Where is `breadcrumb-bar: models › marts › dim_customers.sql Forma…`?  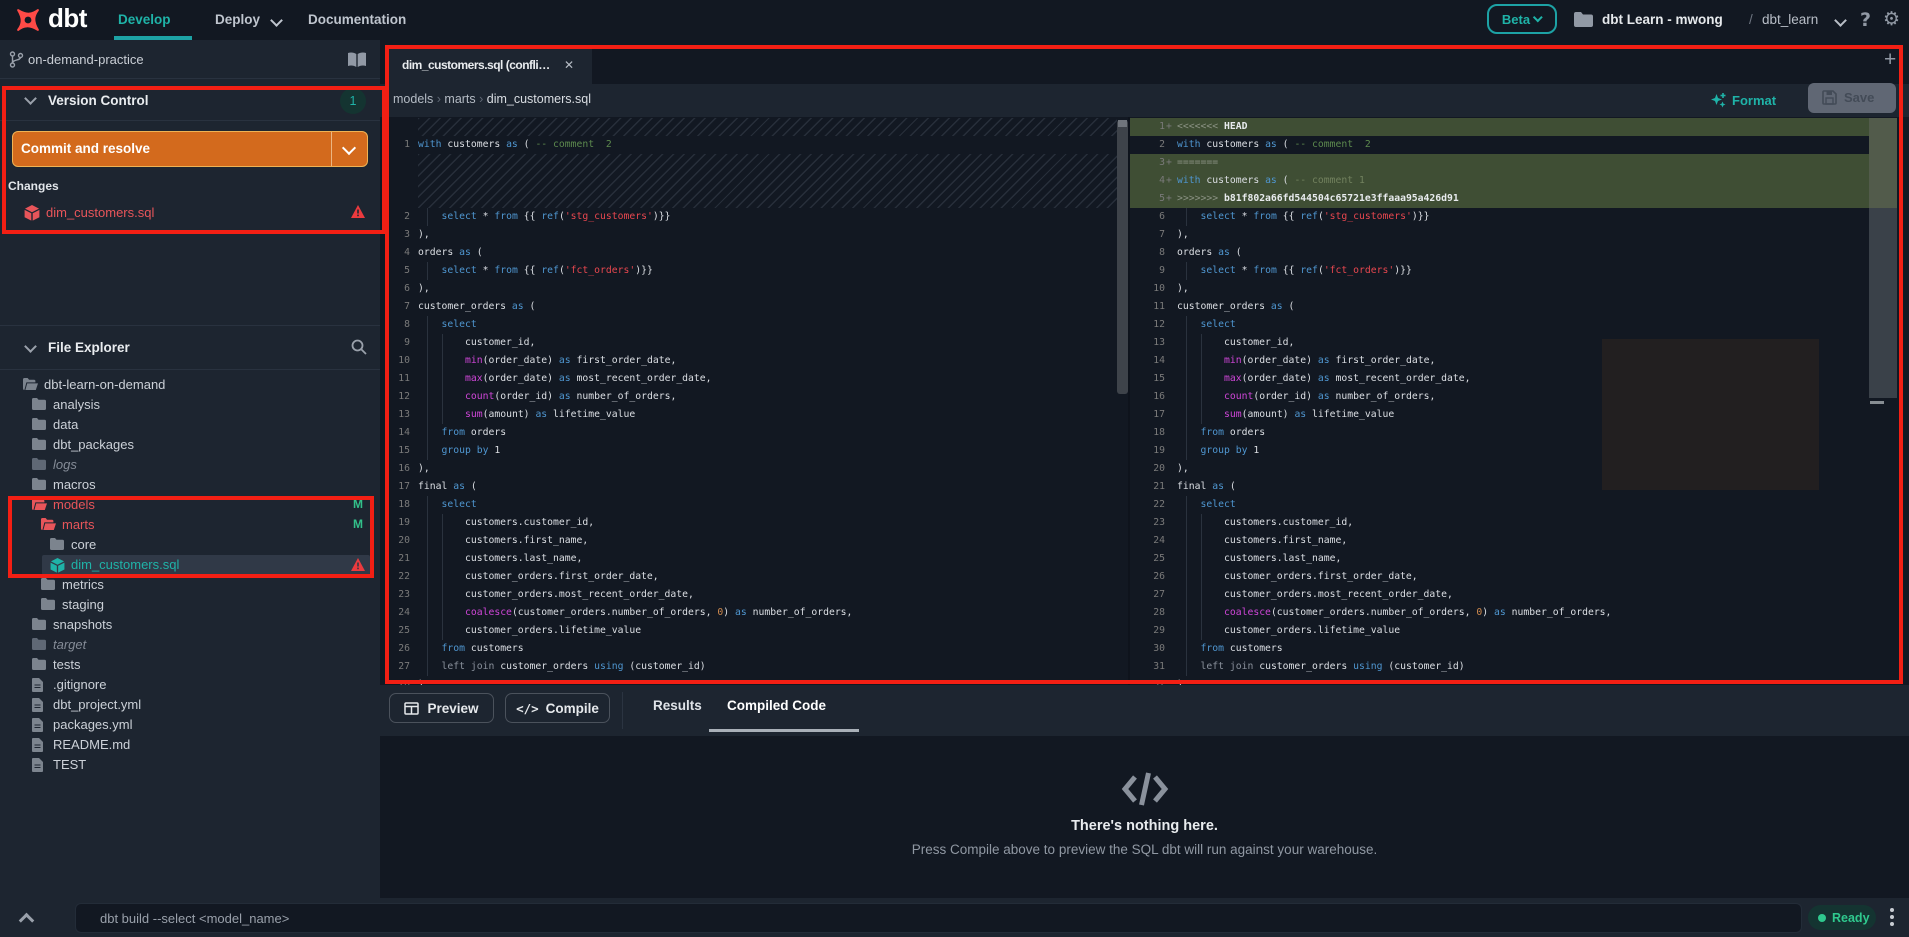
breadcrumb-bar: models › marts › dim_customers.sql Forma… is located at coordinates (1144, 100).